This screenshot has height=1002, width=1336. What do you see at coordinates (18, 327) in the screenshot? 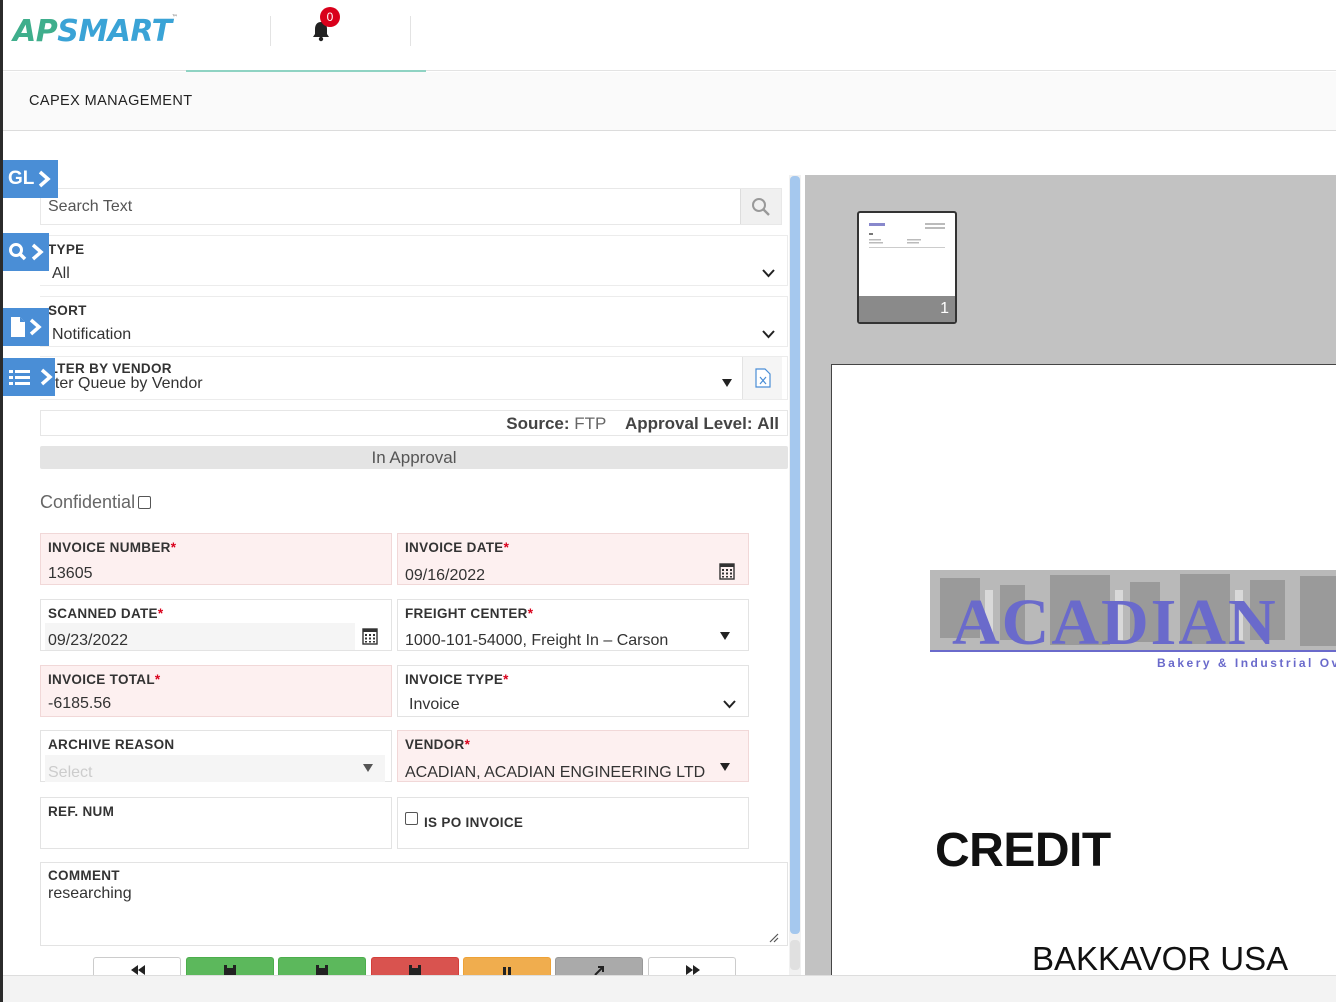
I see `document-icon` at bounding box center [18, 327].